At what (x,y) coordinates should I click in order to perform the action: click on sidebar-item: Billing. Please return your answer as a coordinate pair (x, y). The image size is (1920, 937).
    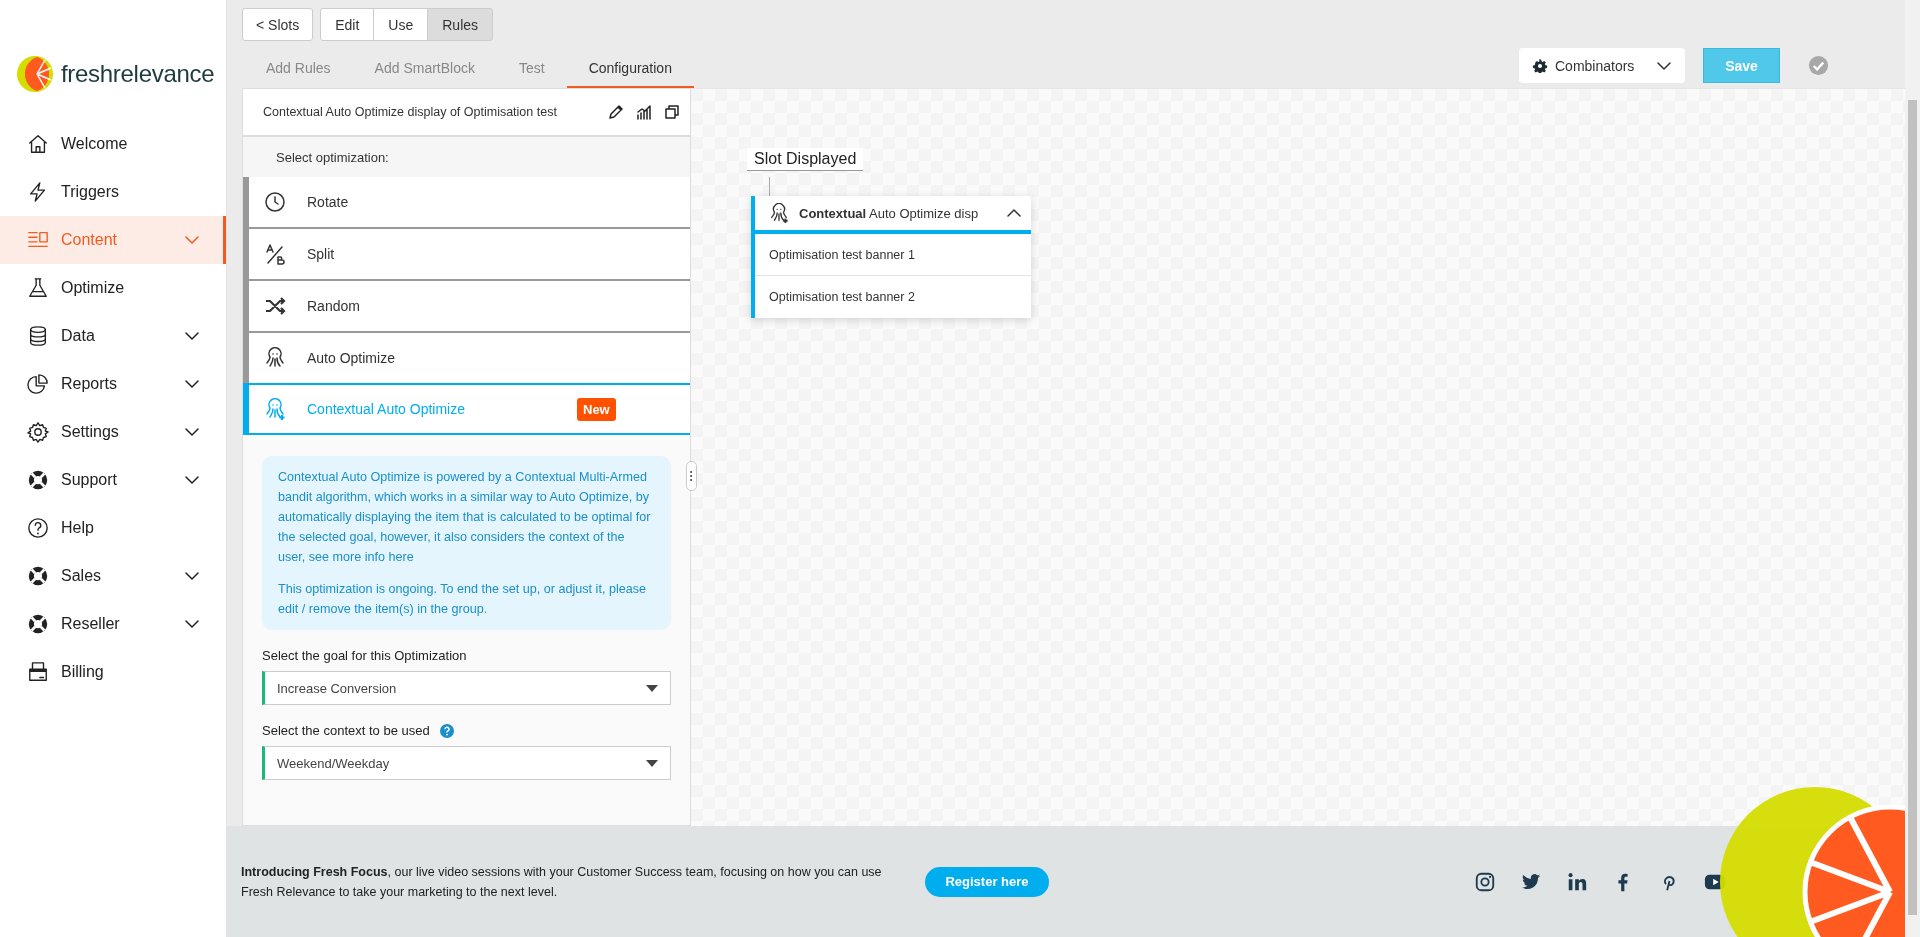
    Looking at the image, I should click on (113, 672).